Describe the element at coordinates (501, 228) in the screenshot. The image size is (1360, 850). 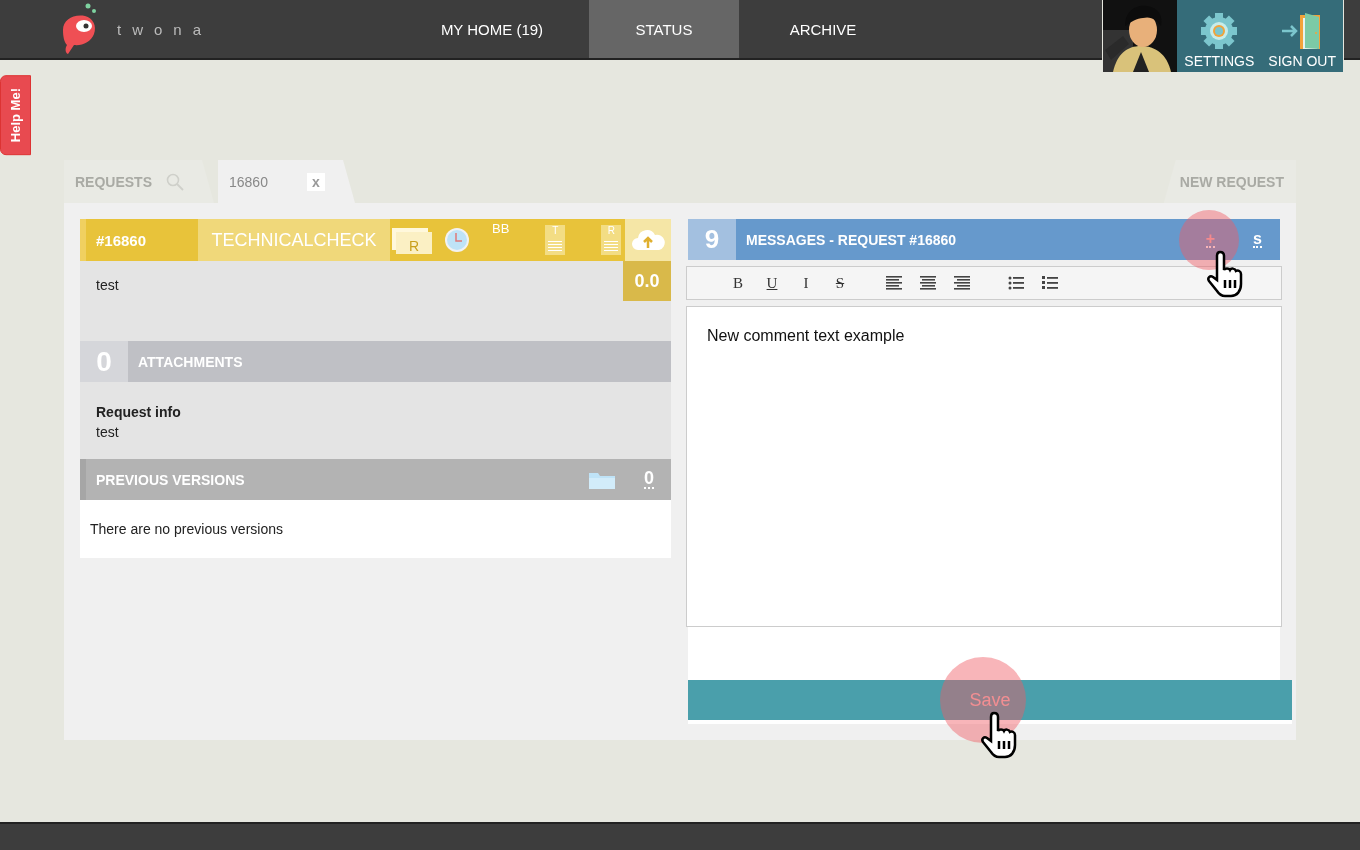
I see `user-initials: BB` at that location.